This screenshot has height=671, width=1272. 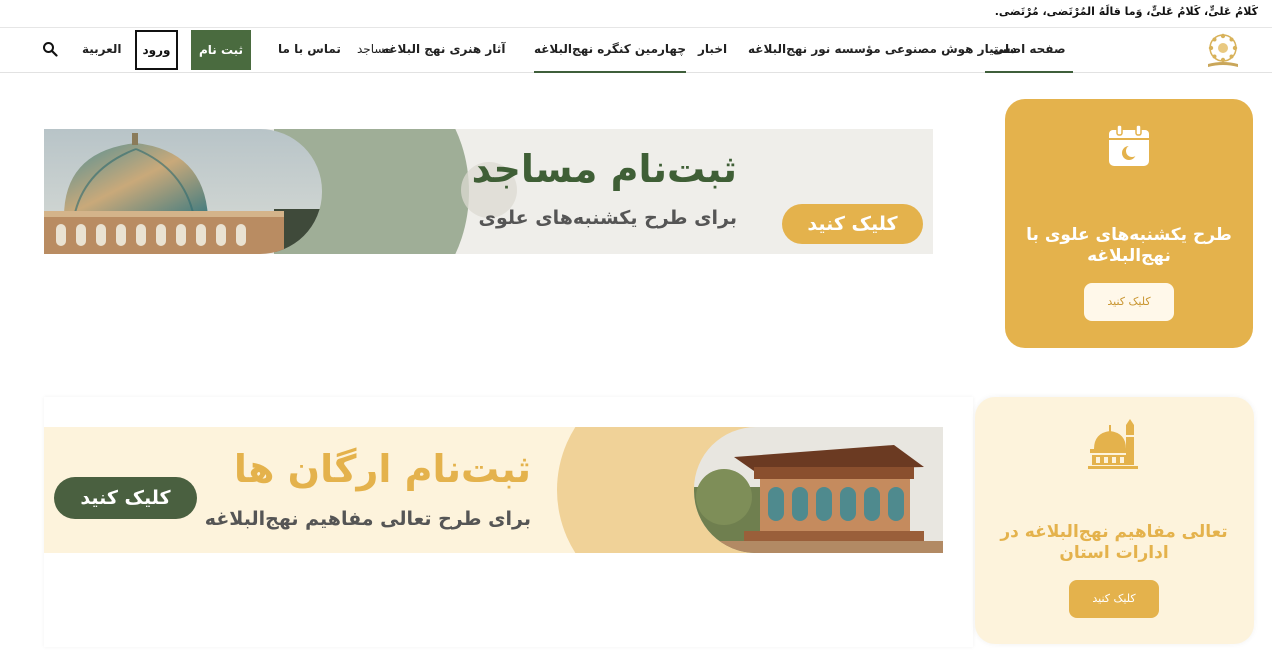 I want to click on mosques-banner-subtitle: برای طرح یکشنبه‌های علوی, so click(x=607, y=218).